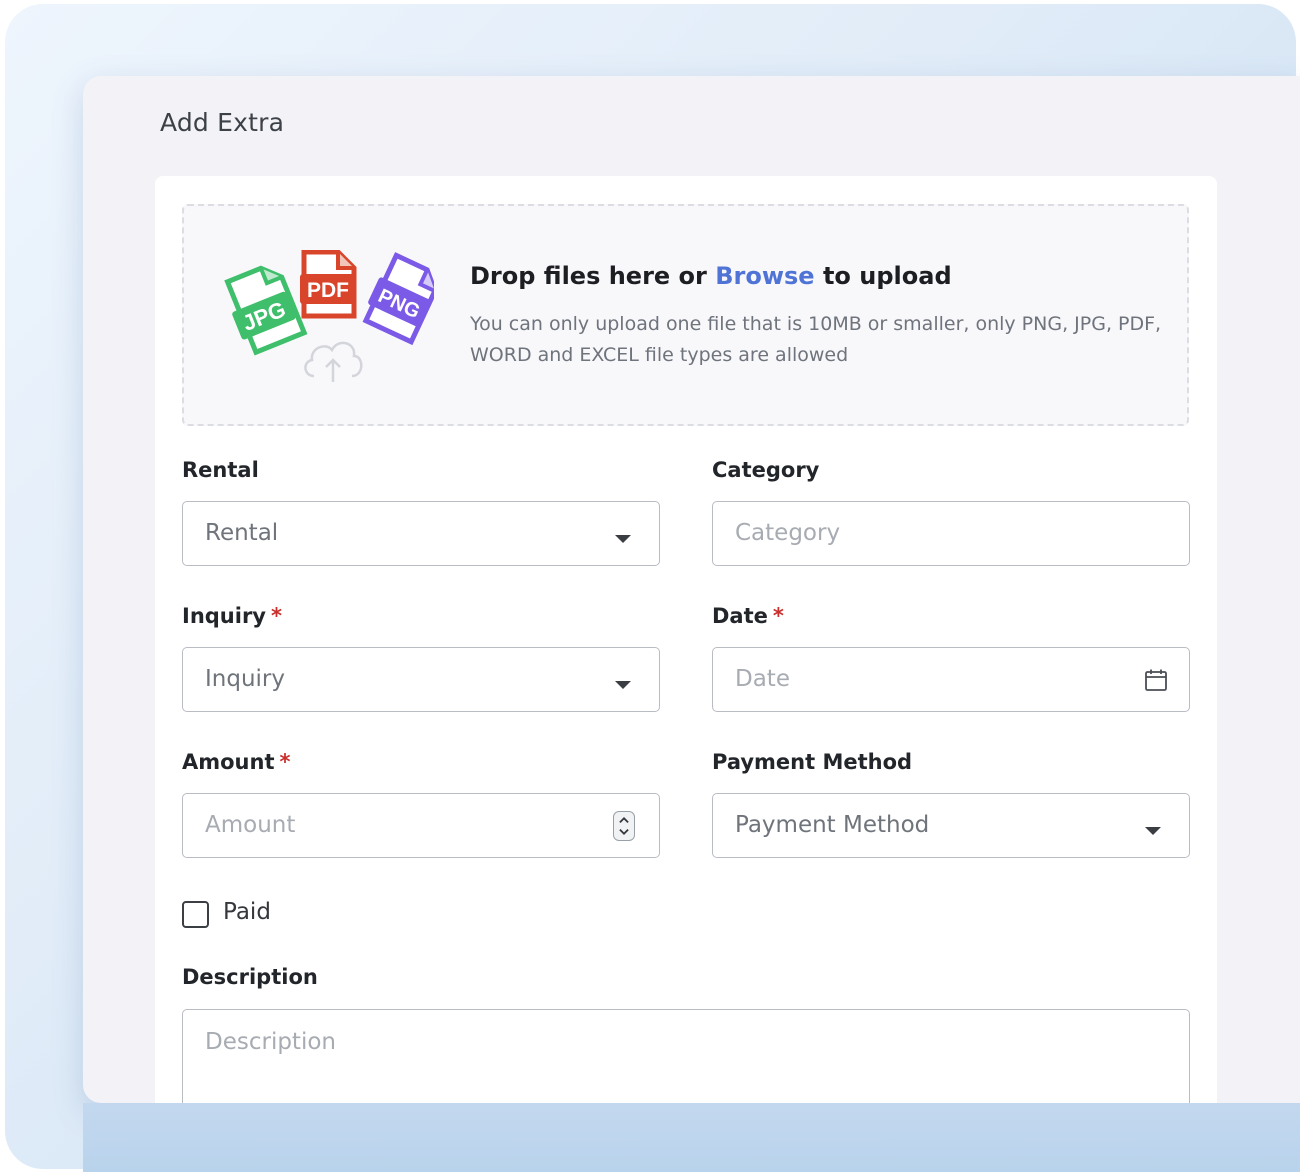 The width and height of the screenshot is (1300, 1172). I want to click on number-stepper-icon, so click(624, 826).